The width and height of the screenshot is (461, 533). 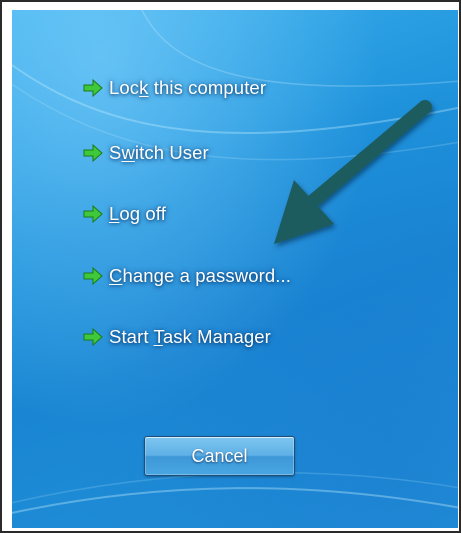 I want to click on menu-item-label: Lock this computer, so click(x=188, y=87).